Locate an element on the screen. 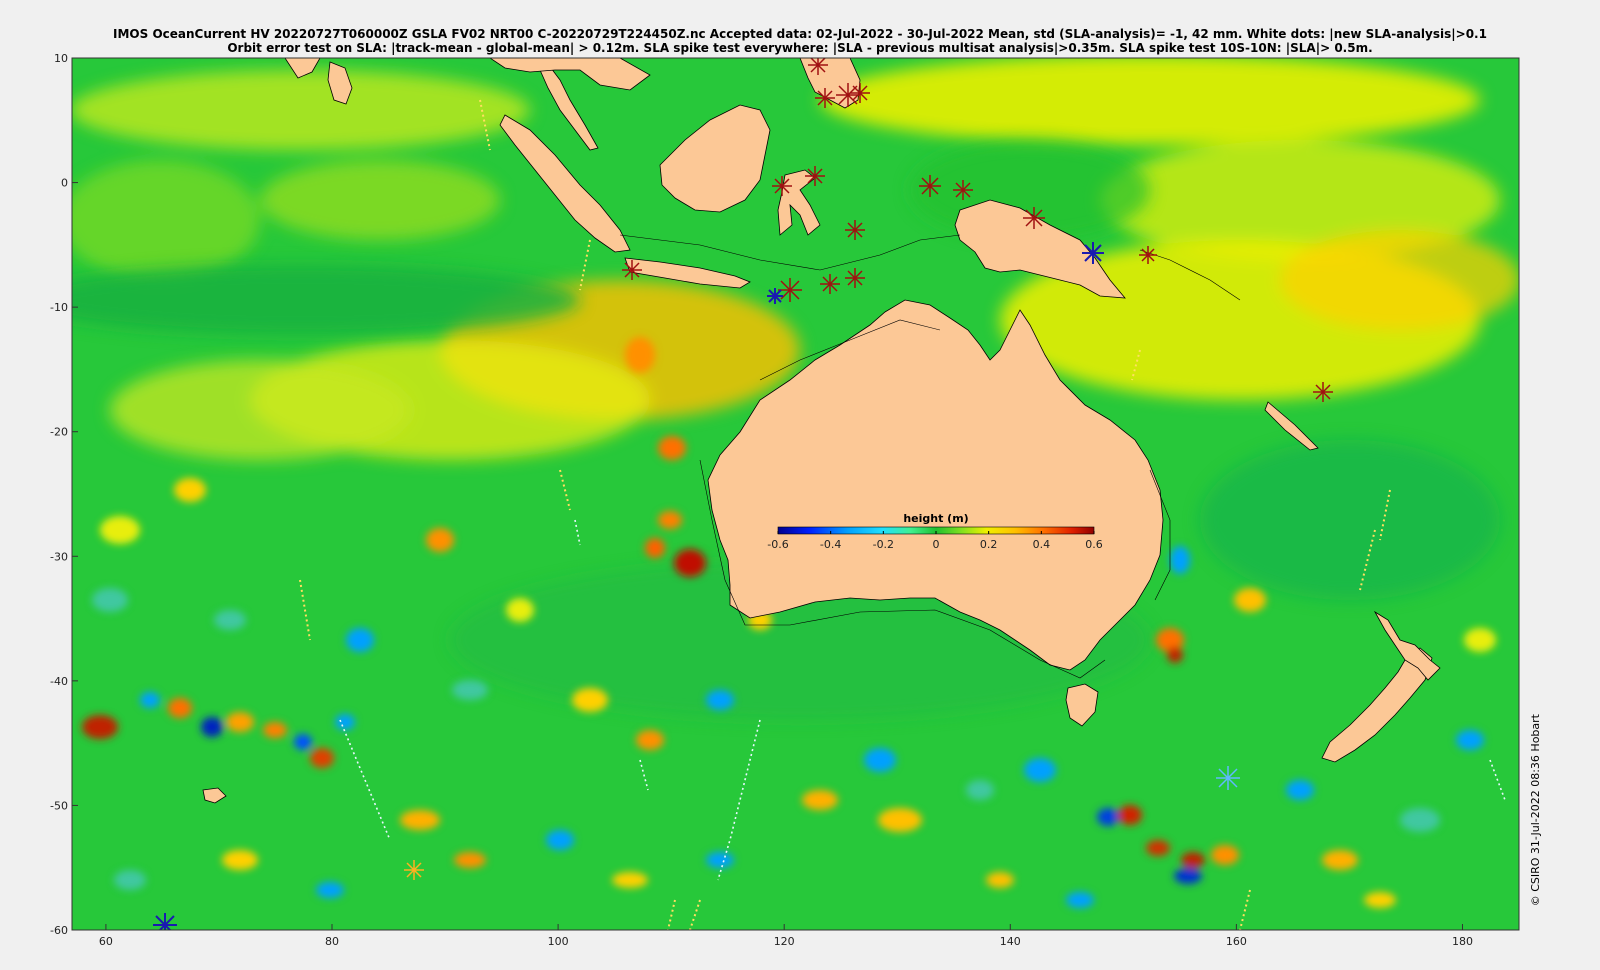 This screenshot has width=1600, height=970. colorbar-tick-label: -0.2 is located at coordinates (883, 544).